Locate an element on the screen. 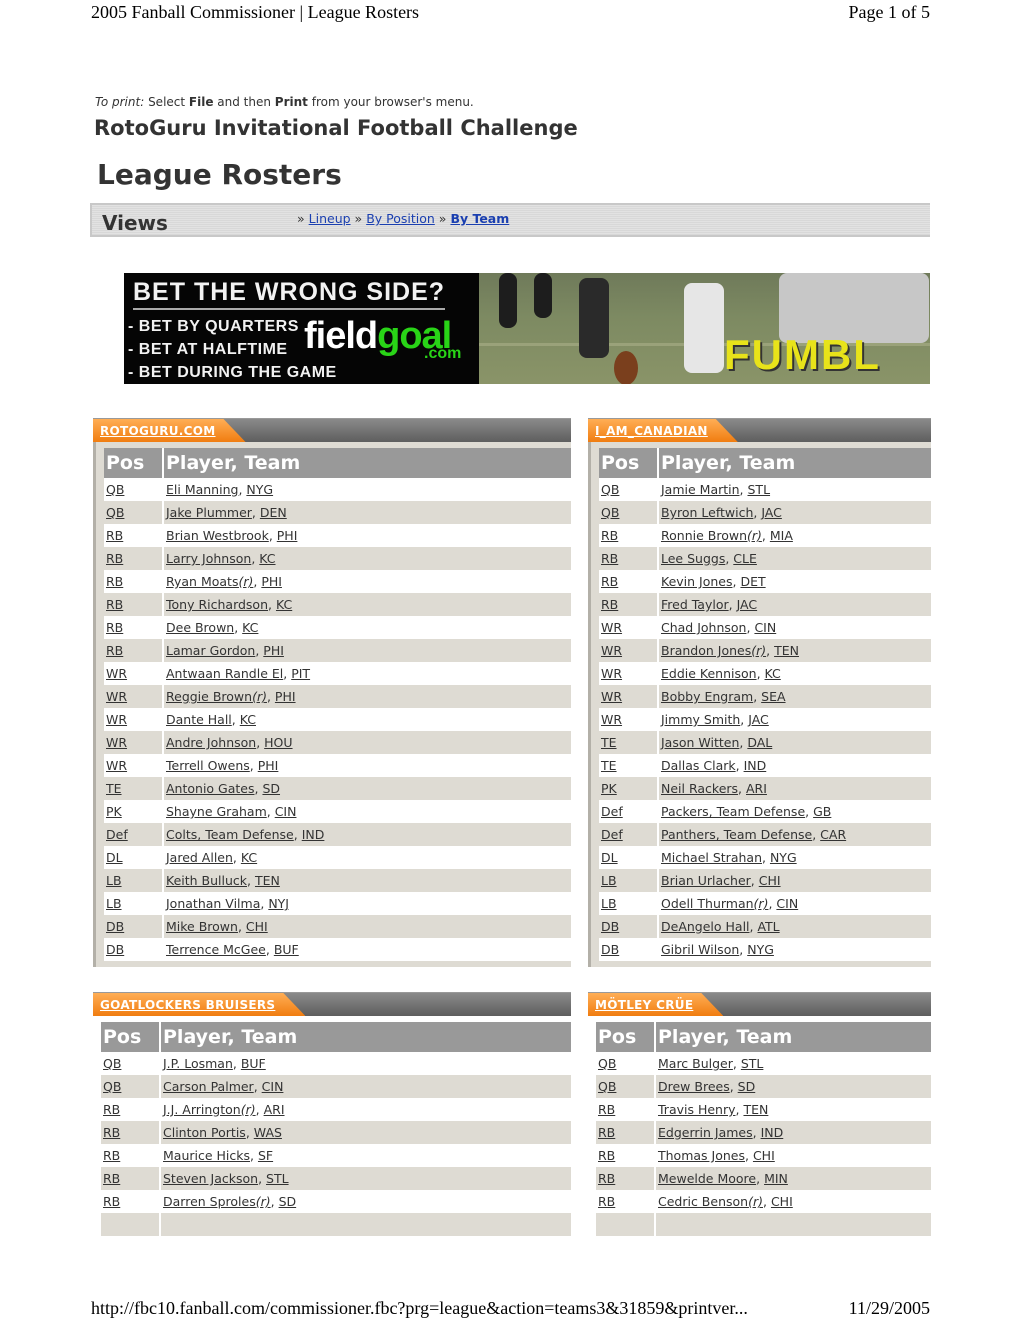 The width and height of the screenshot is (1020, 1320). player-link: Terrence McGee is located at coordinates (216, 949).